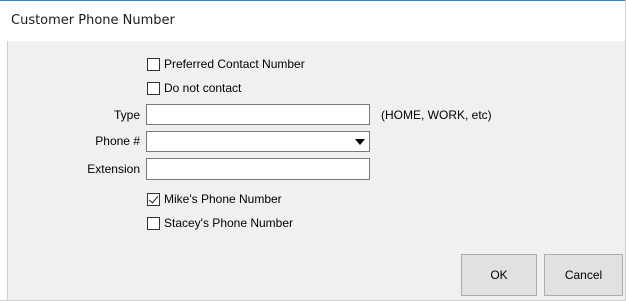 The image size is (626, 301). Describe the element at coordinates (258, 169) in the screenshot. I see `extension-input` at that location.